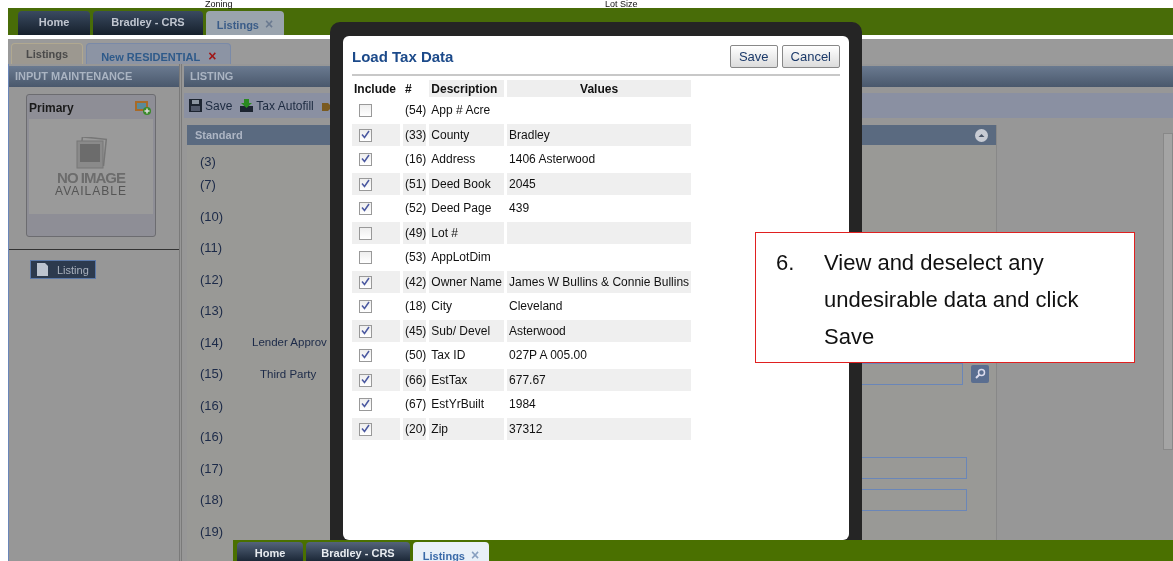 This screenshot has width=1173, height=561. Describe the element at coordinates (415, 209) in the screenshot. I see `table-cell-text: (52)` at that location.